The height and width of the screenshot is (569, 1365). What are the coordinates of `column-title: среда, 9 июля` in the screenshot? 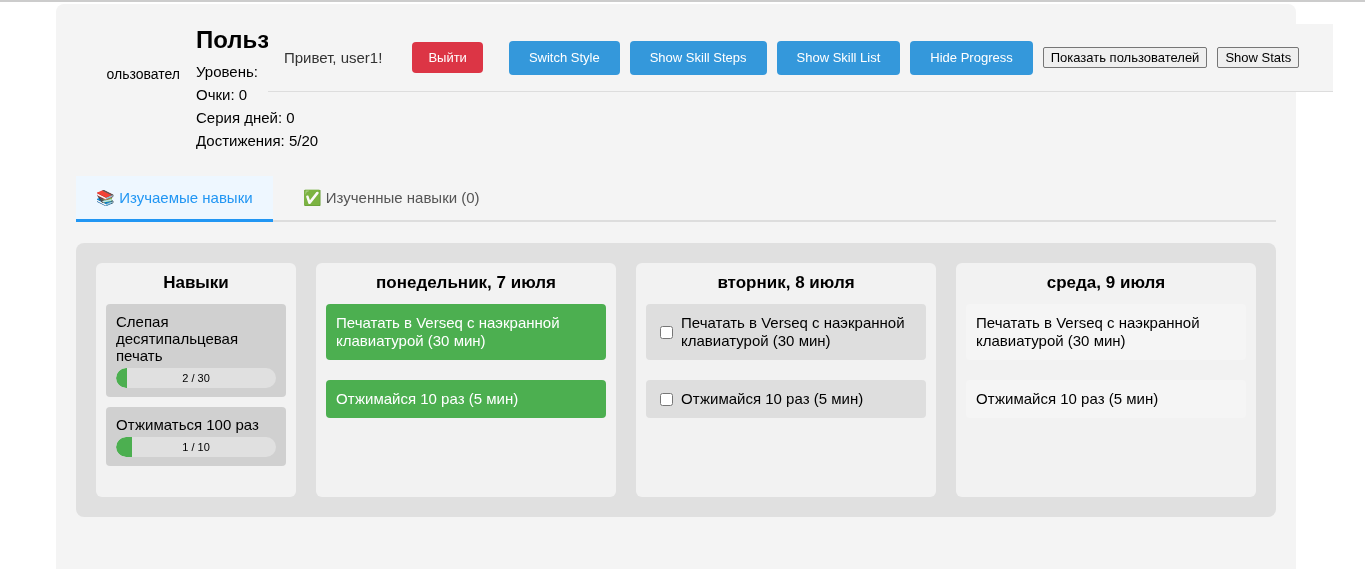 It's located at (1106, 283).